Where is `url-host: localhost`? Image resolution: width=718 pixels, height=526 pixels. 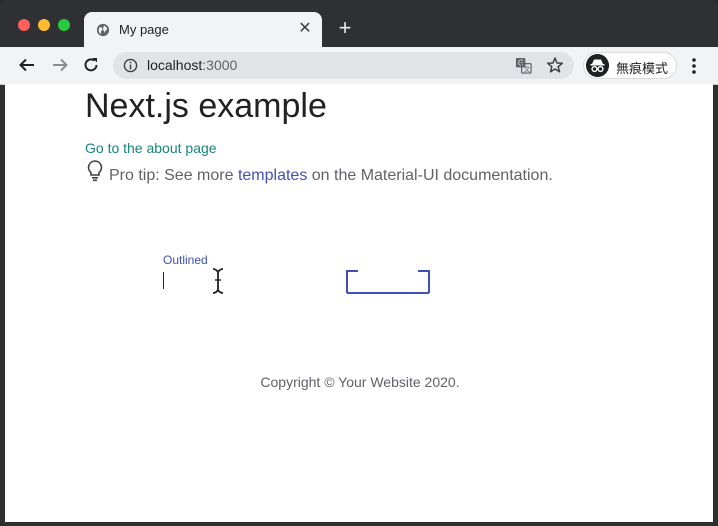
url-host: localhost is located at coordinates (175, 65).